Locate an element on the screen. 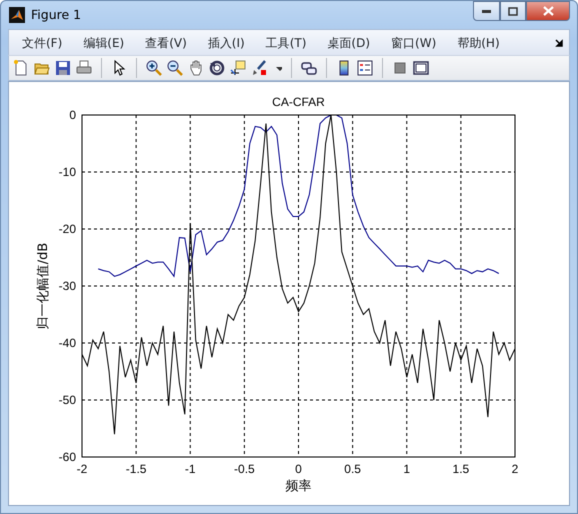 Image resolution: width=578 pixels, height=514 pixels. tick-label: -30 is located at coordinates (67, 286).